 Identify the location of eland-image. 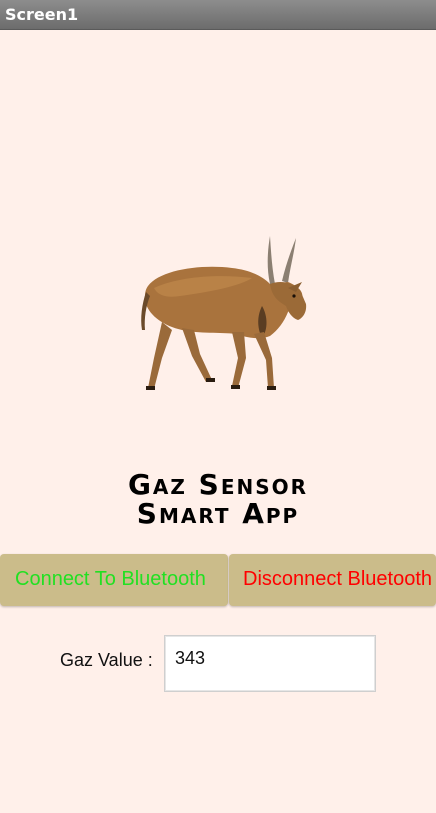
(224, 313).